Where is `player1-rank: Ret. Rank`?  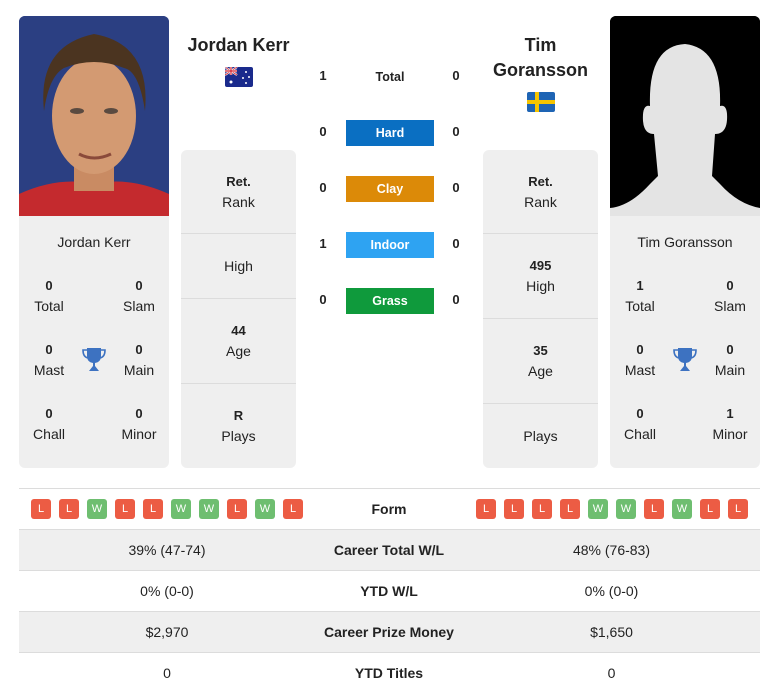 player1-rank: Ret. Rank is located at coordinates (238, 192).